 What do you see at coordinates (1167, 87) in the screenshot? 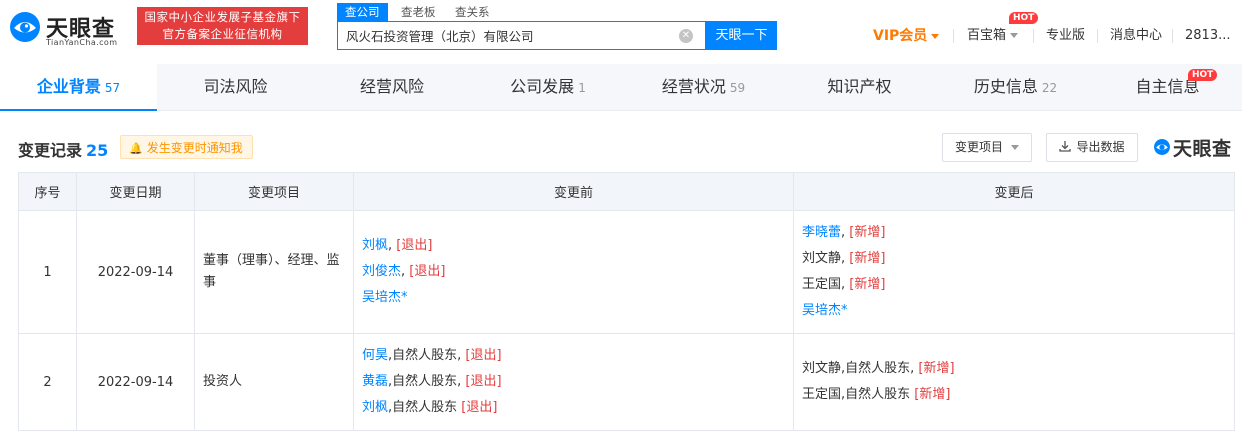
I see `tab-self-info: 自主信息` at bounding box center [1167, 87].